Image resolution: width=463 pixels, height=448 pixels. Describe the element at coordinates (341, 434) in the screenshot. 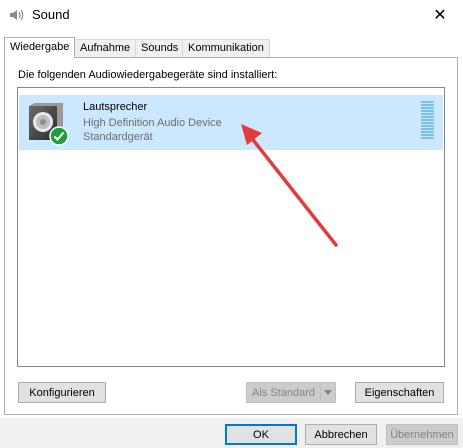

I see `cancel-button: Abbrechen` at that location.